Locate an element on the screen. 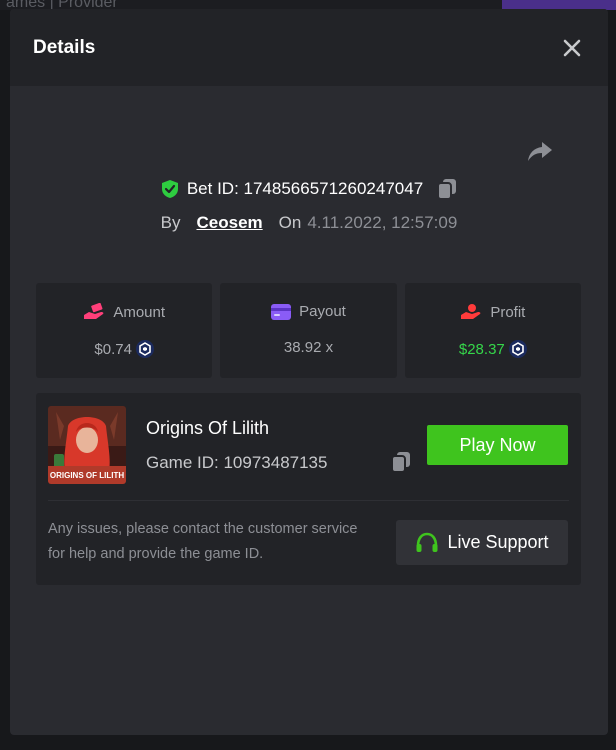 The height and width of the screenshot is (750, 616). user-link: Ceosem is located at coordinates (230, 223).